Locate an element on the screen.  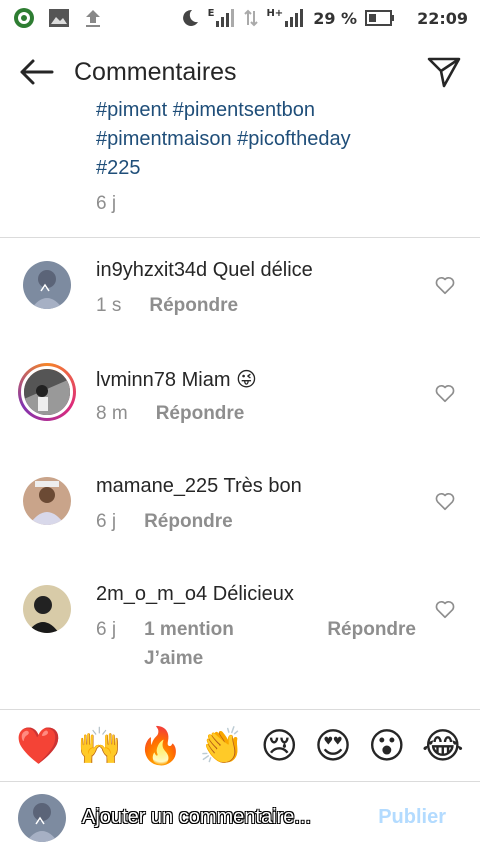
comment-body: lvminn78 Miam 😜 is located at coordinates (176, 379).